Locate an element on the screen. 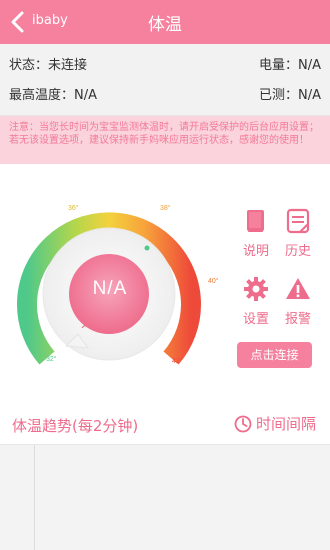 This screenshot has width=330, height=550. settings-button: 设置 is located at coordinates (256, 301).